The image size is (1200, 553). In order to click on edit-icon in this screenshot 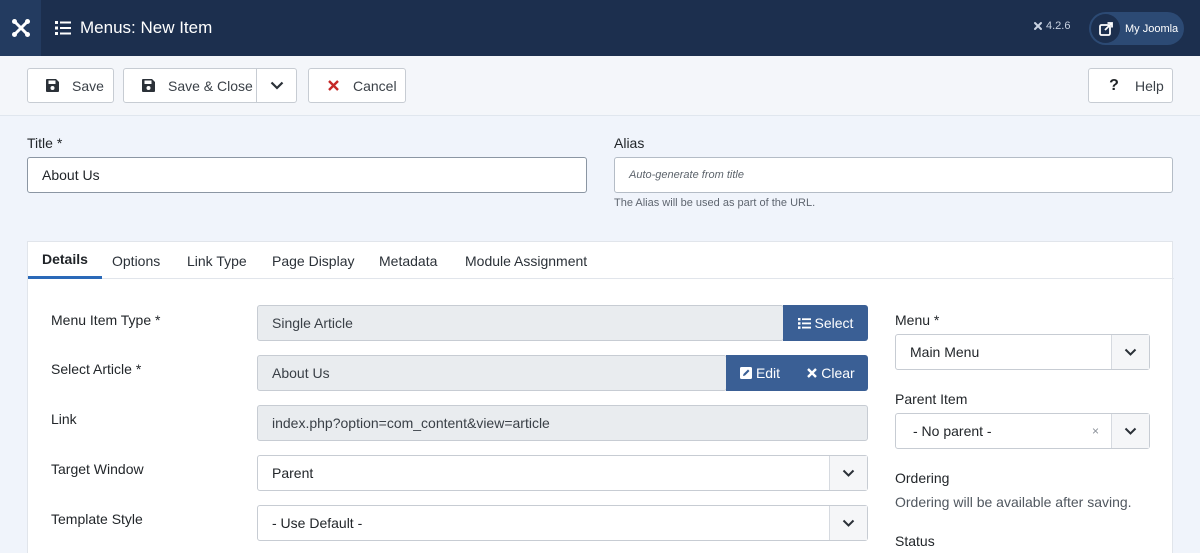, I will do `click(745, 373)`.